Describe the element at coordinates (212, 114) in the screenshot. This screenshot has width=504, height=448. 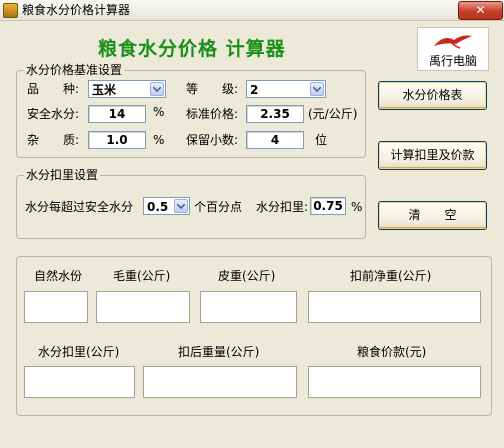
I see `standard-price-label: 标准价格:` at that location.